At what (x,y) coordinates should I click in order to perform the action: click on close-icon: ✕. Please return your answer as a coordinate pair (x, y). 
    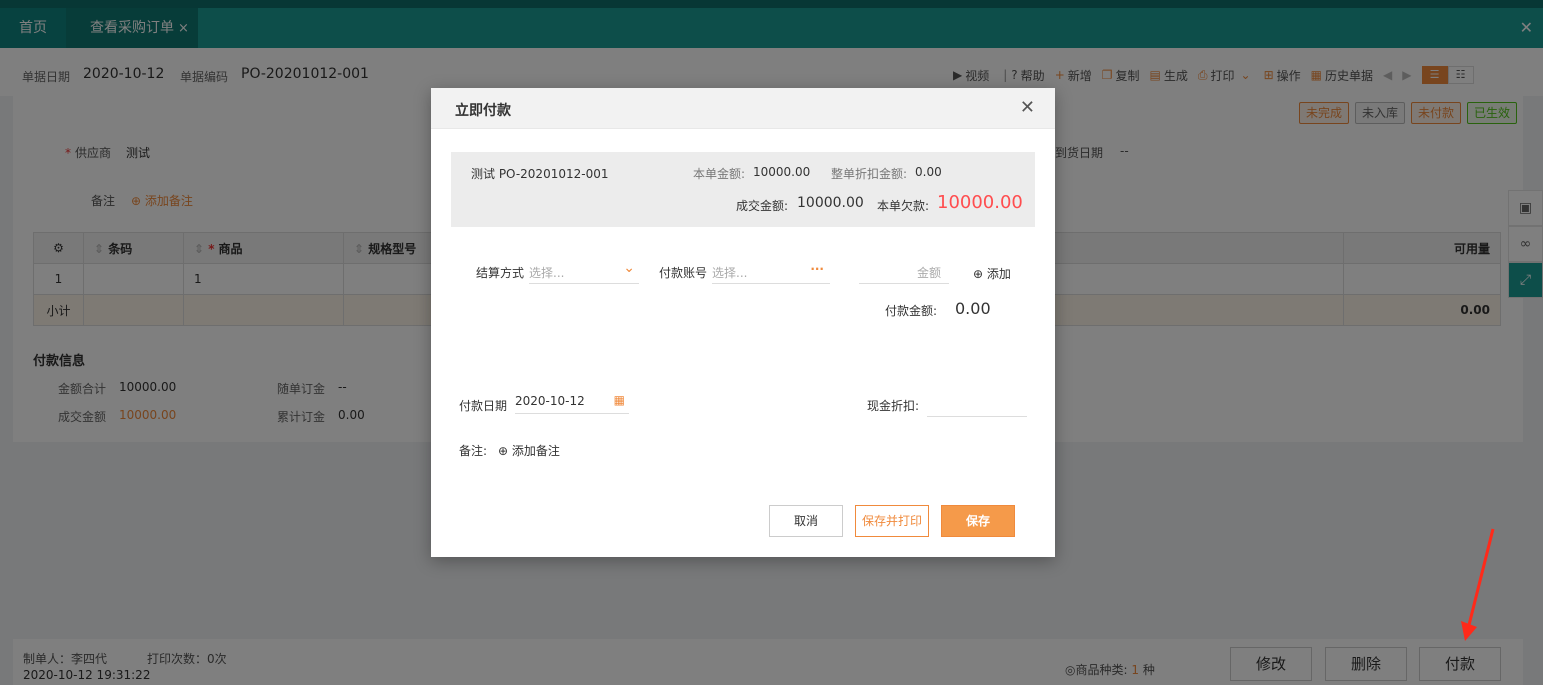
    Looking at the image, I should click on (1027, 107).